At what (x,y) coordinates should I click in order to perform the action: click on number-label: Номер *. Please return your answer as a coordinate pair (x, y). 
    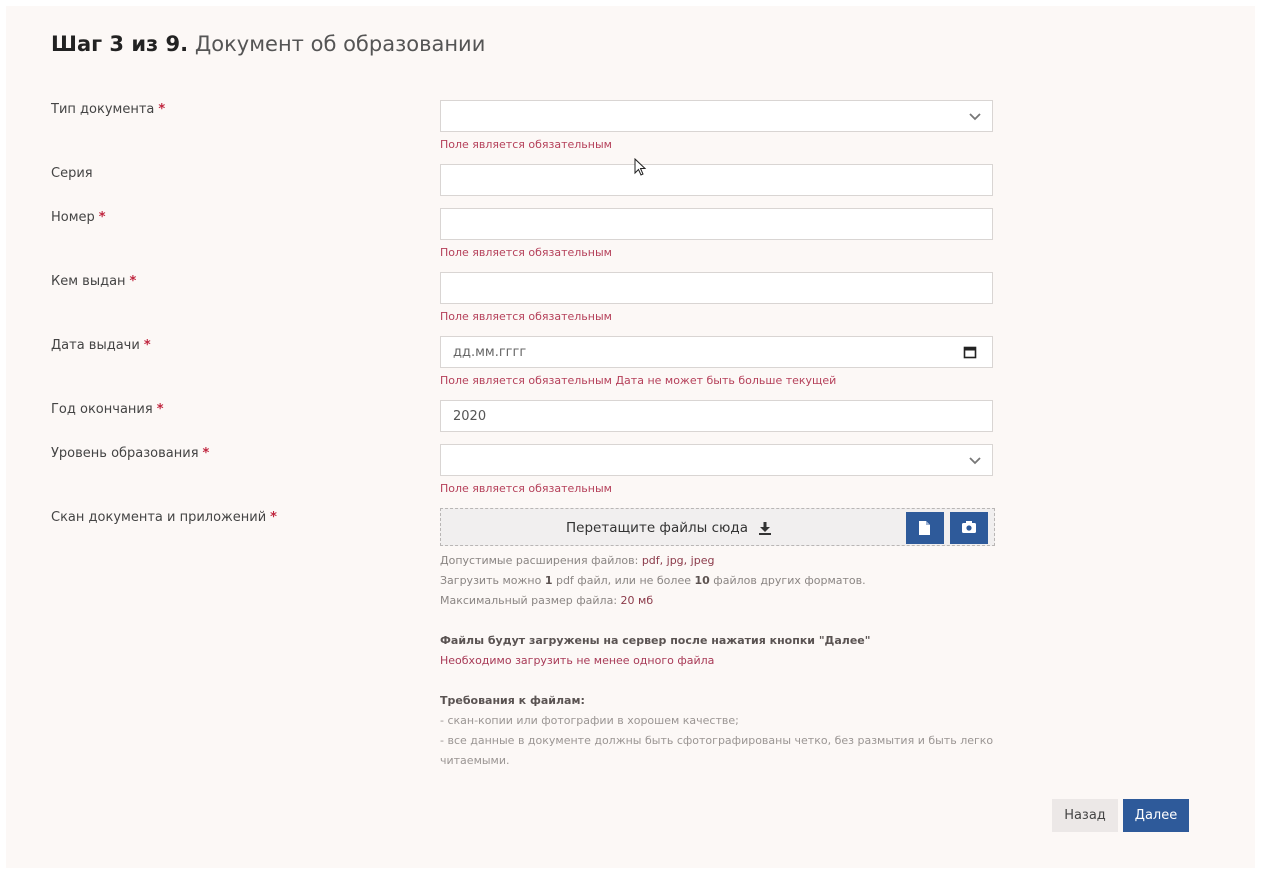
    Looking at the image, I should click on (78, 217).